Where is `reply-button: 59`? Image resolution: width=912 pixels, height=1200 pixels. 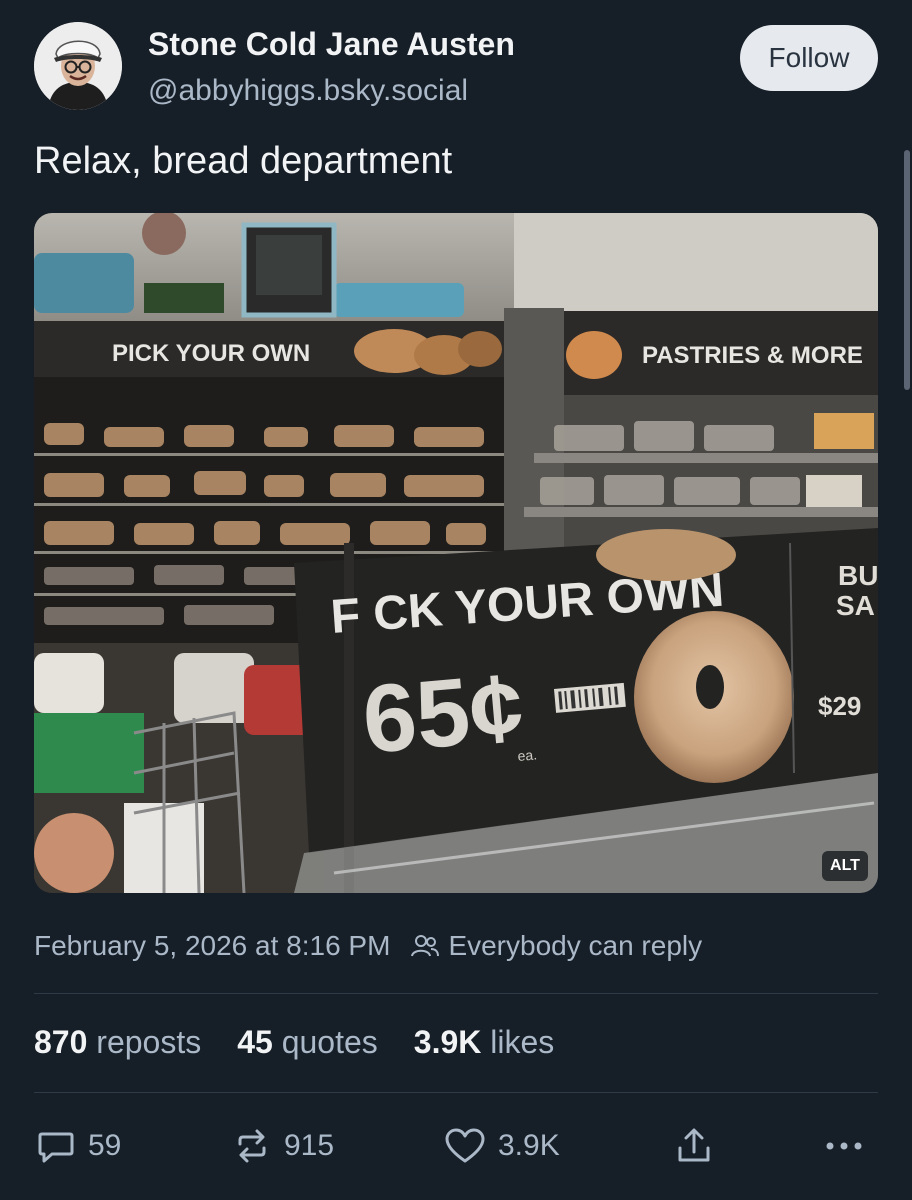 reply-button: 59 is located at coordinates (78, 1146).